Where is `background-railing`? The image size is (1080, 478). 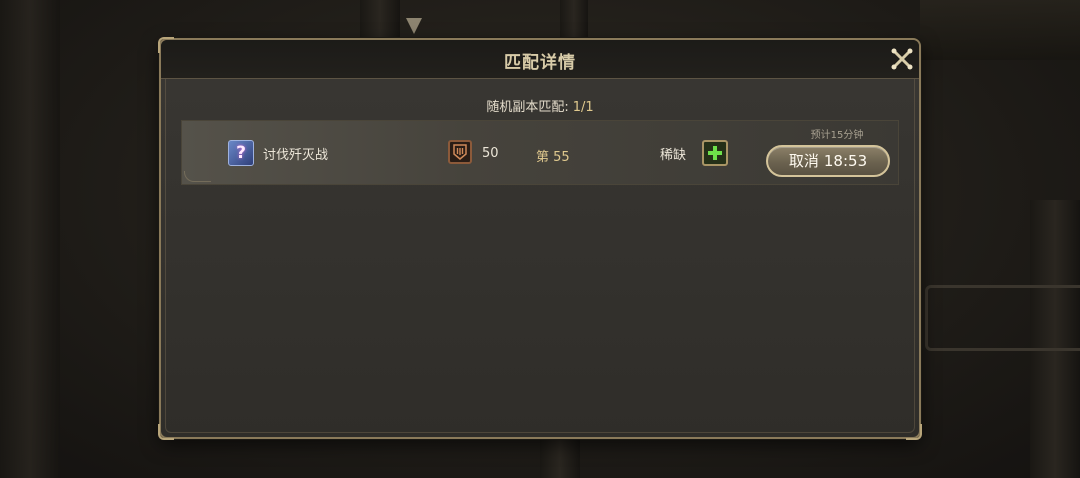 background-railing is located at coordinates (1002, 318).